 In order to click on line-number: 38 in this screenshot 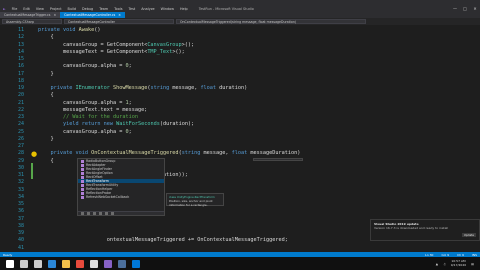, I will do `click(20, 225)`.